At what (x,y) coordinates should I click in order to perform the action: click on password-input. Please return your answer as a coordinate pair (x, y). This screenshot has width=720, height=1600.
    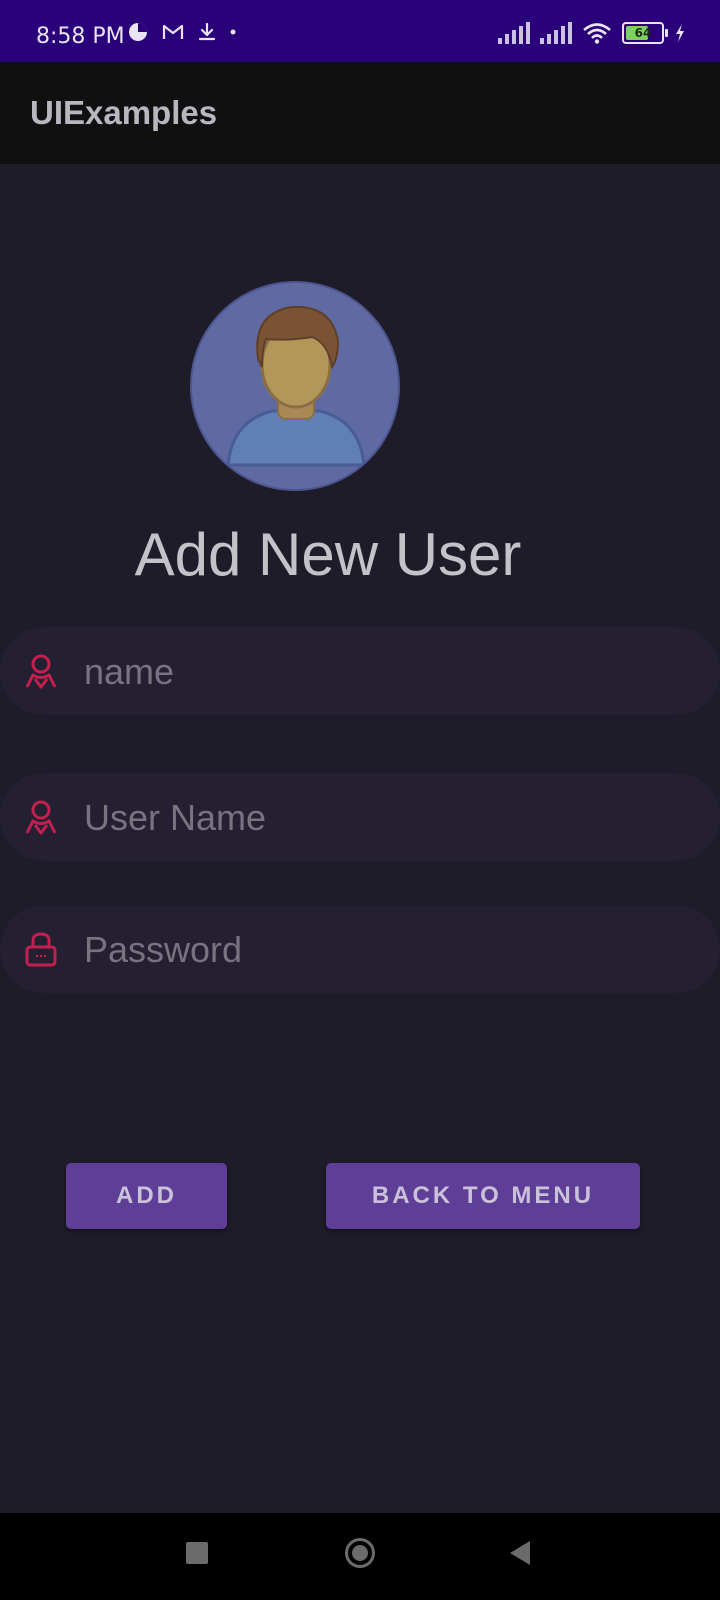
    Looking at the image, I should click on (384, 950).